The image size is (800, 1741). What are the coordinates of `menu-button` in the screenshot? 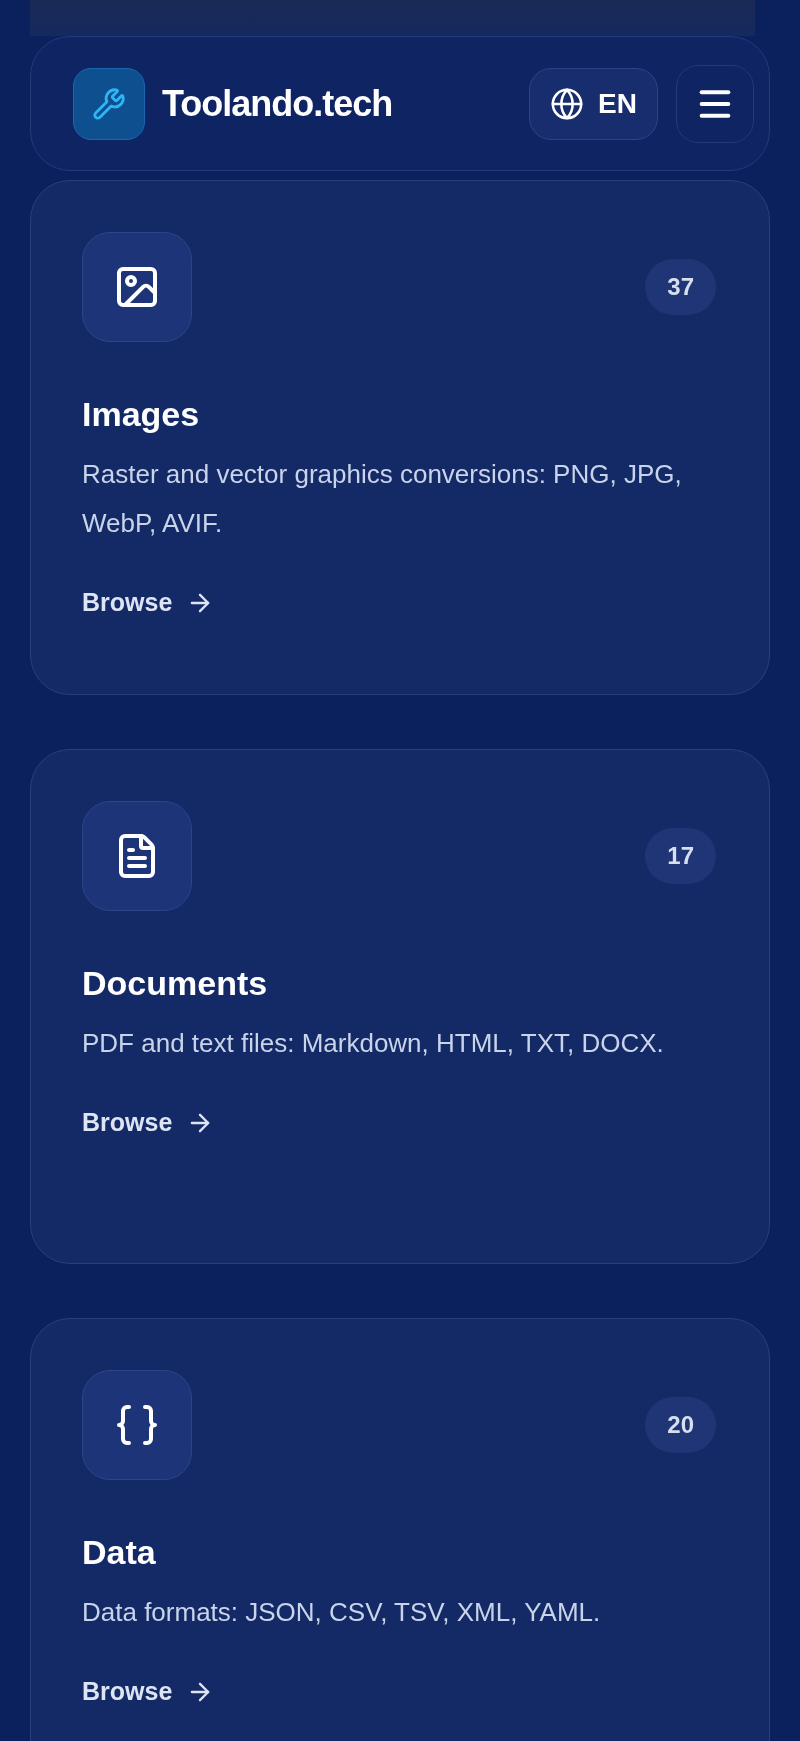 It's located at (715, 103).